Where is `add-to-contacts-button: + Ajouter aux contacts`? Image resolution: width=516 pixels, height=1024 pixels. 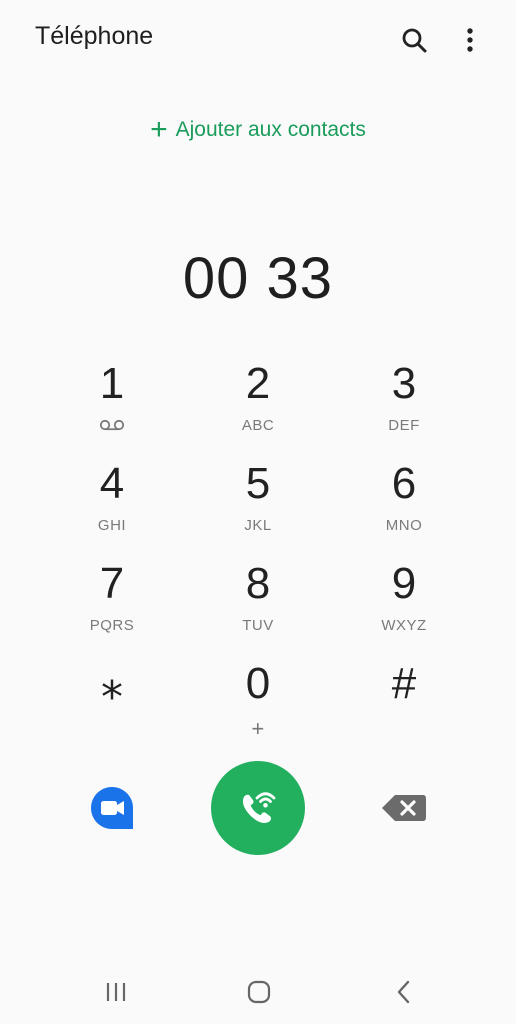 add-to-contacts-button: + Ajouter aux contacts is located at coordinates (258, 130).